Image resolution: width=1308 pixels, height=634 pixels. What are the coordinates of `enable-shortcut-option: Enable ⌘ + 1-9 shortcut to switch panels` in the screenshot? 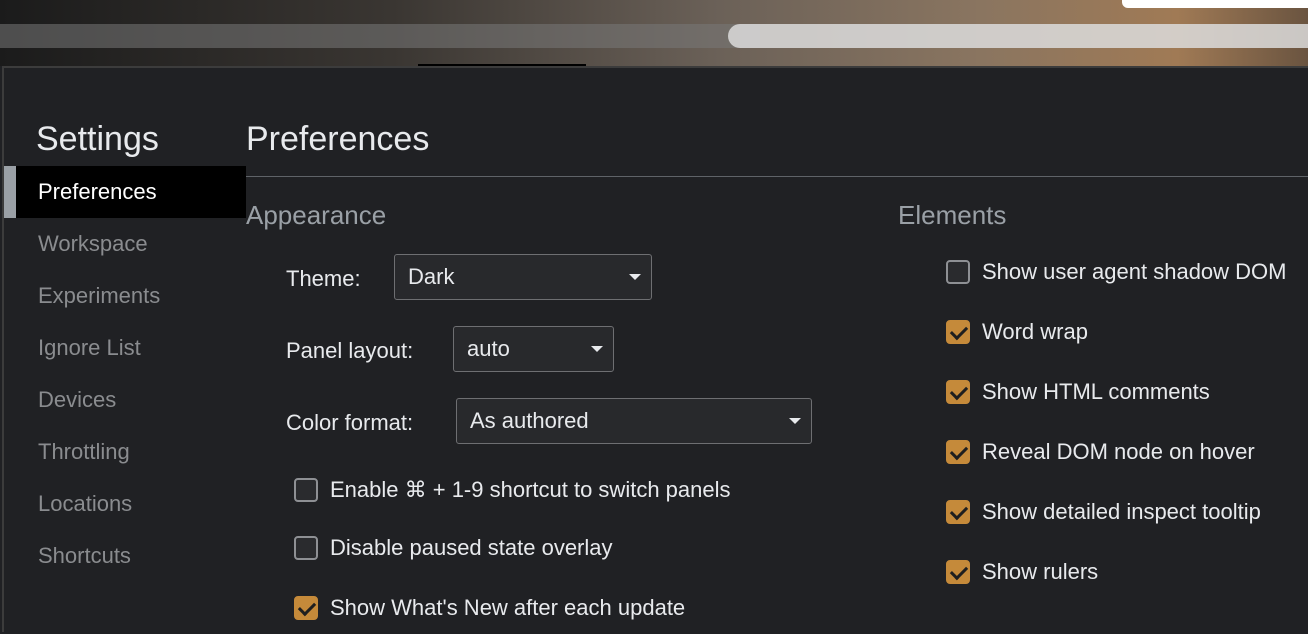 It's located at (512, 490).